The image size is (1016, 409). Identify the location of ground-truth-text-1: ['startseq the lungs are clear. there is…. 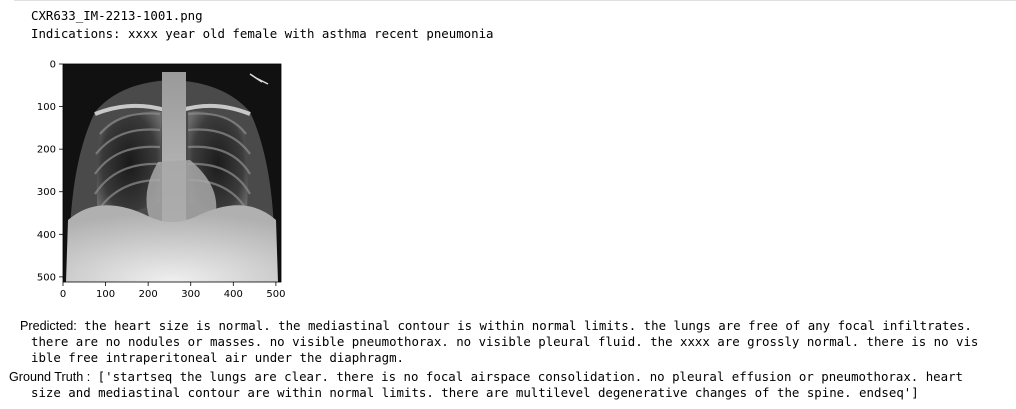
(526, 376).